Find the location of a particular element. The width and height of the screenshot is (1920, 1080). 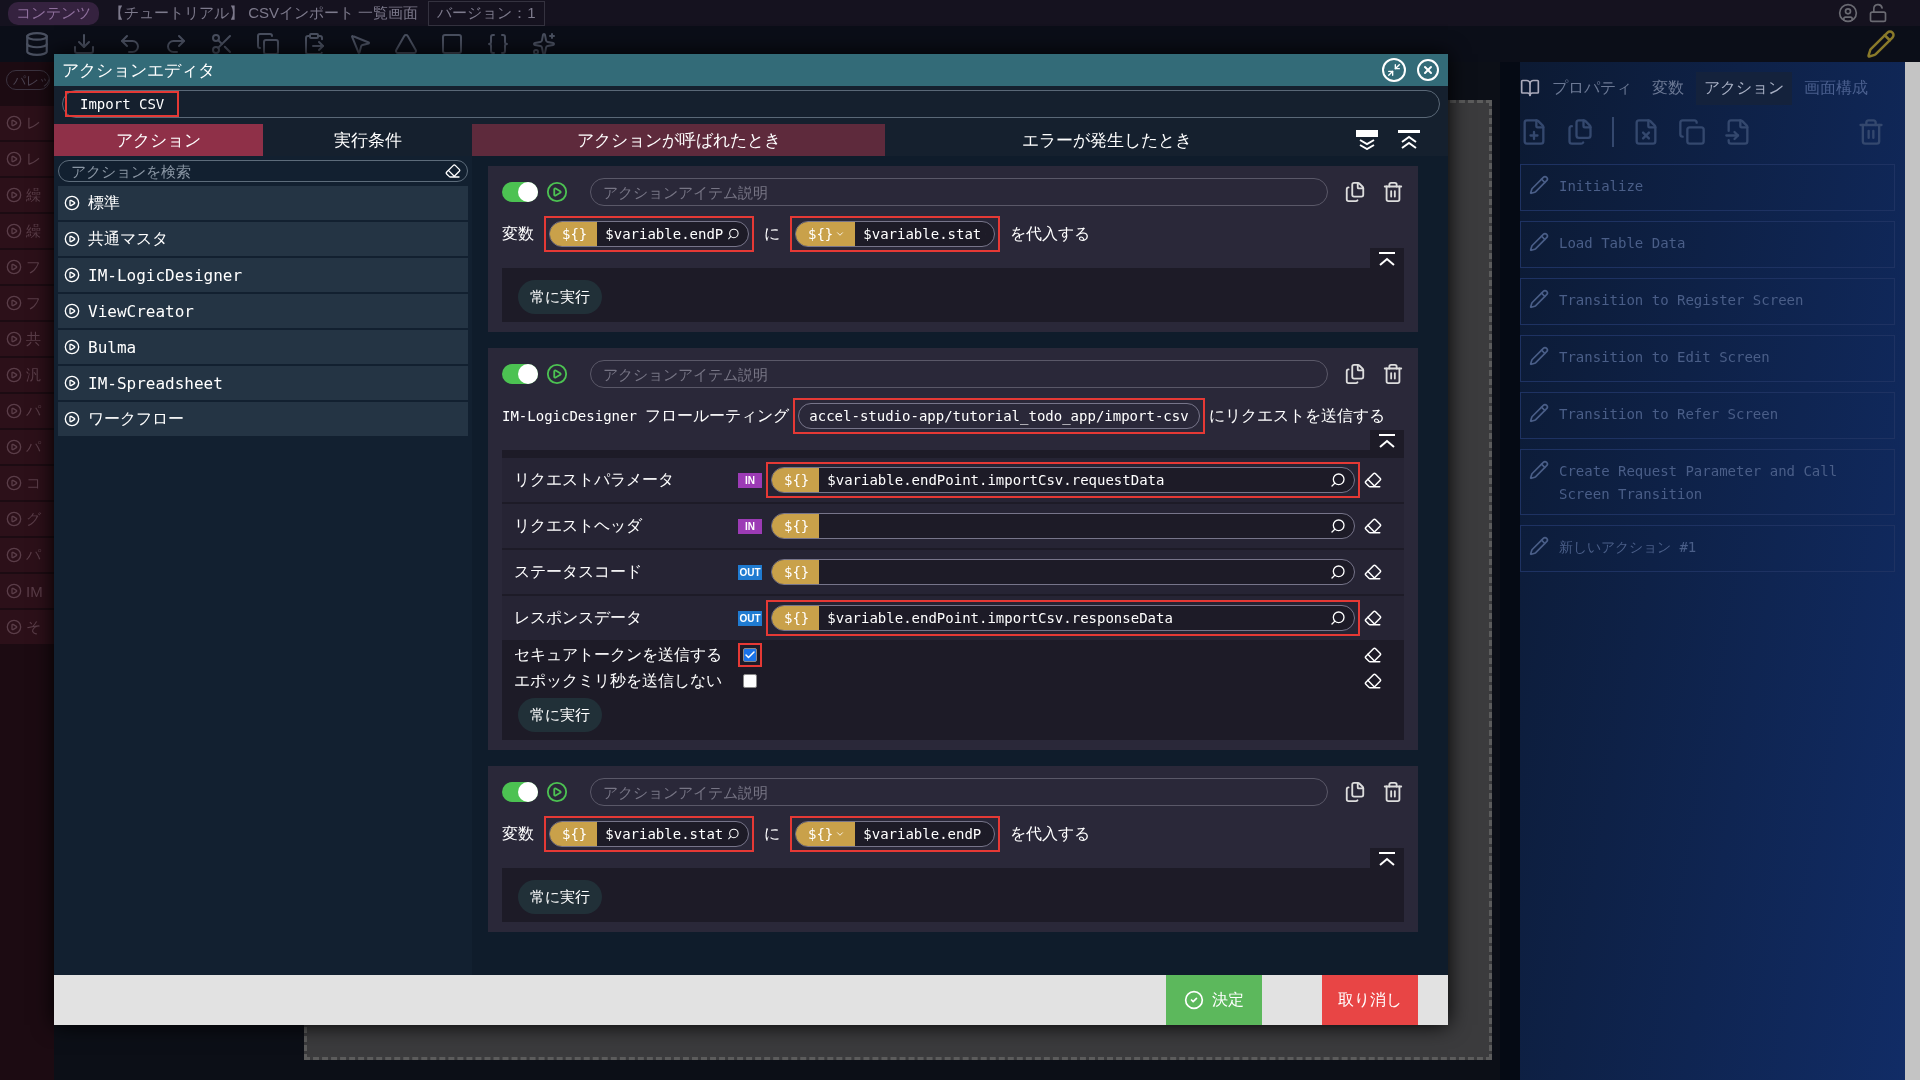

action-list-item: Transition to Register Screen is located at coordinates (1707, 301).